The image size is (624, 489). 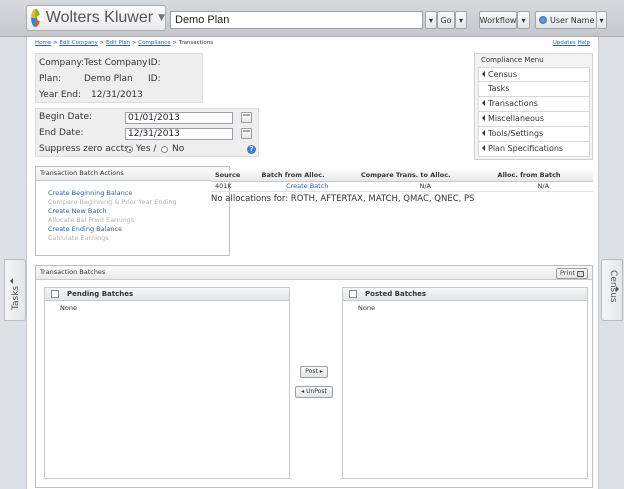 I want to click on menu-item-label: Transactions, so click(x=513, y=103).